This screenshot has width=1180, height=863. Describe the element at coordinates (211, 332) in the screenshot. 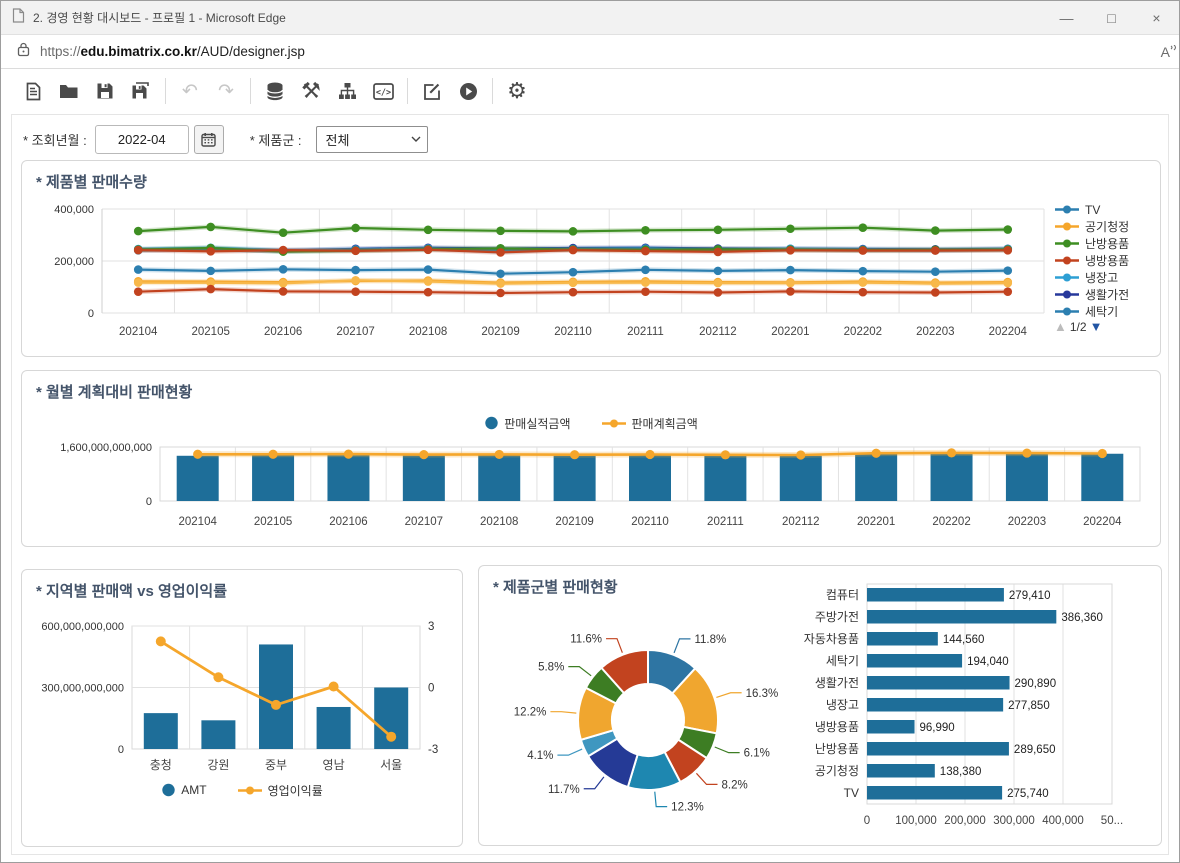

I see `svg-text: 202105` at that location.